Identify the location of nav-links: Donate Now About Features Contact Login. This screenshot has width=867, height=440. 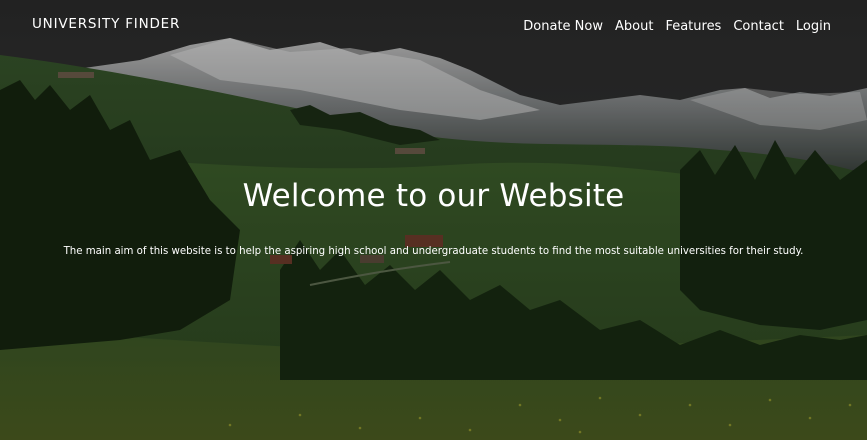
(677, 24).